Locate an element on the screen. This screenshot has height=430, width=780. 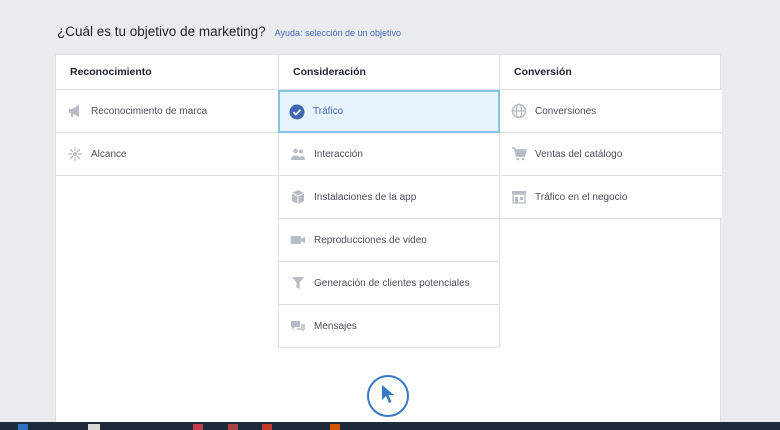
objective-trafico-negocio: Tráfico en el negocio is located at coordinates (611, 197).